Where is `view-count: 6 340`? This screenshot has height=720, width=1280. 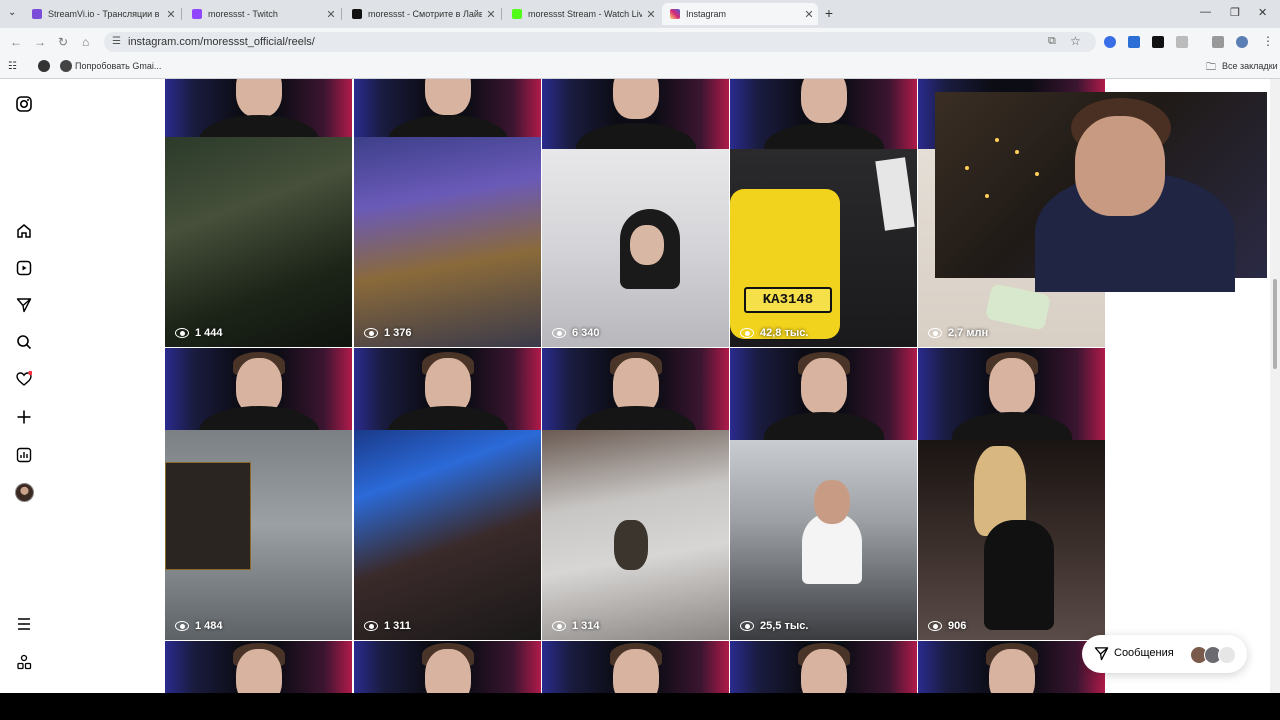 view-count: 6 340 is located at coordinates (576, 333).